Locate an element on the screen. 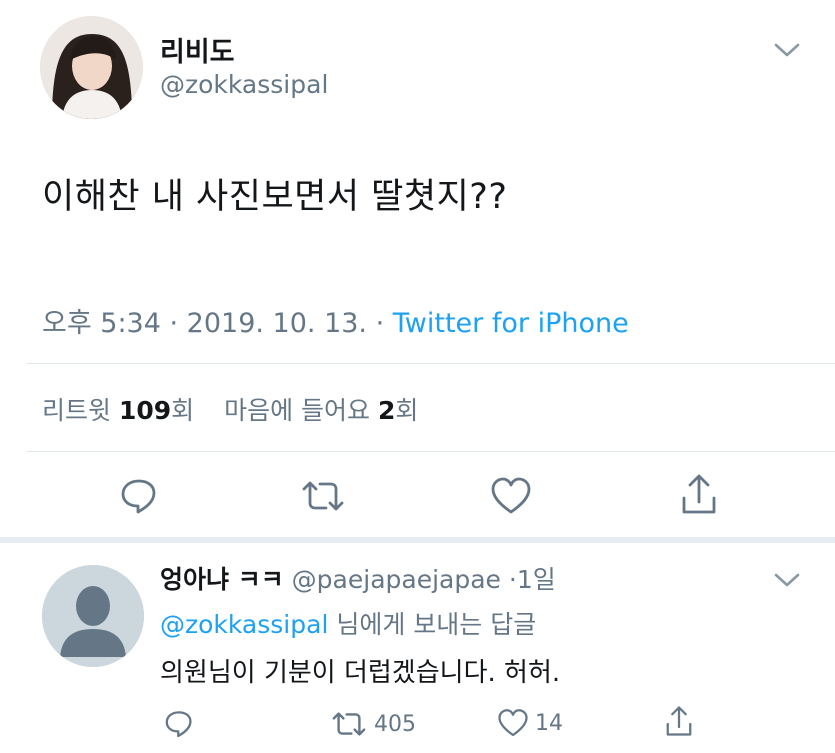 Image resolution: width=835 pixels, height=753 pixels. reply-share-button is located at coordinates (679, 721).